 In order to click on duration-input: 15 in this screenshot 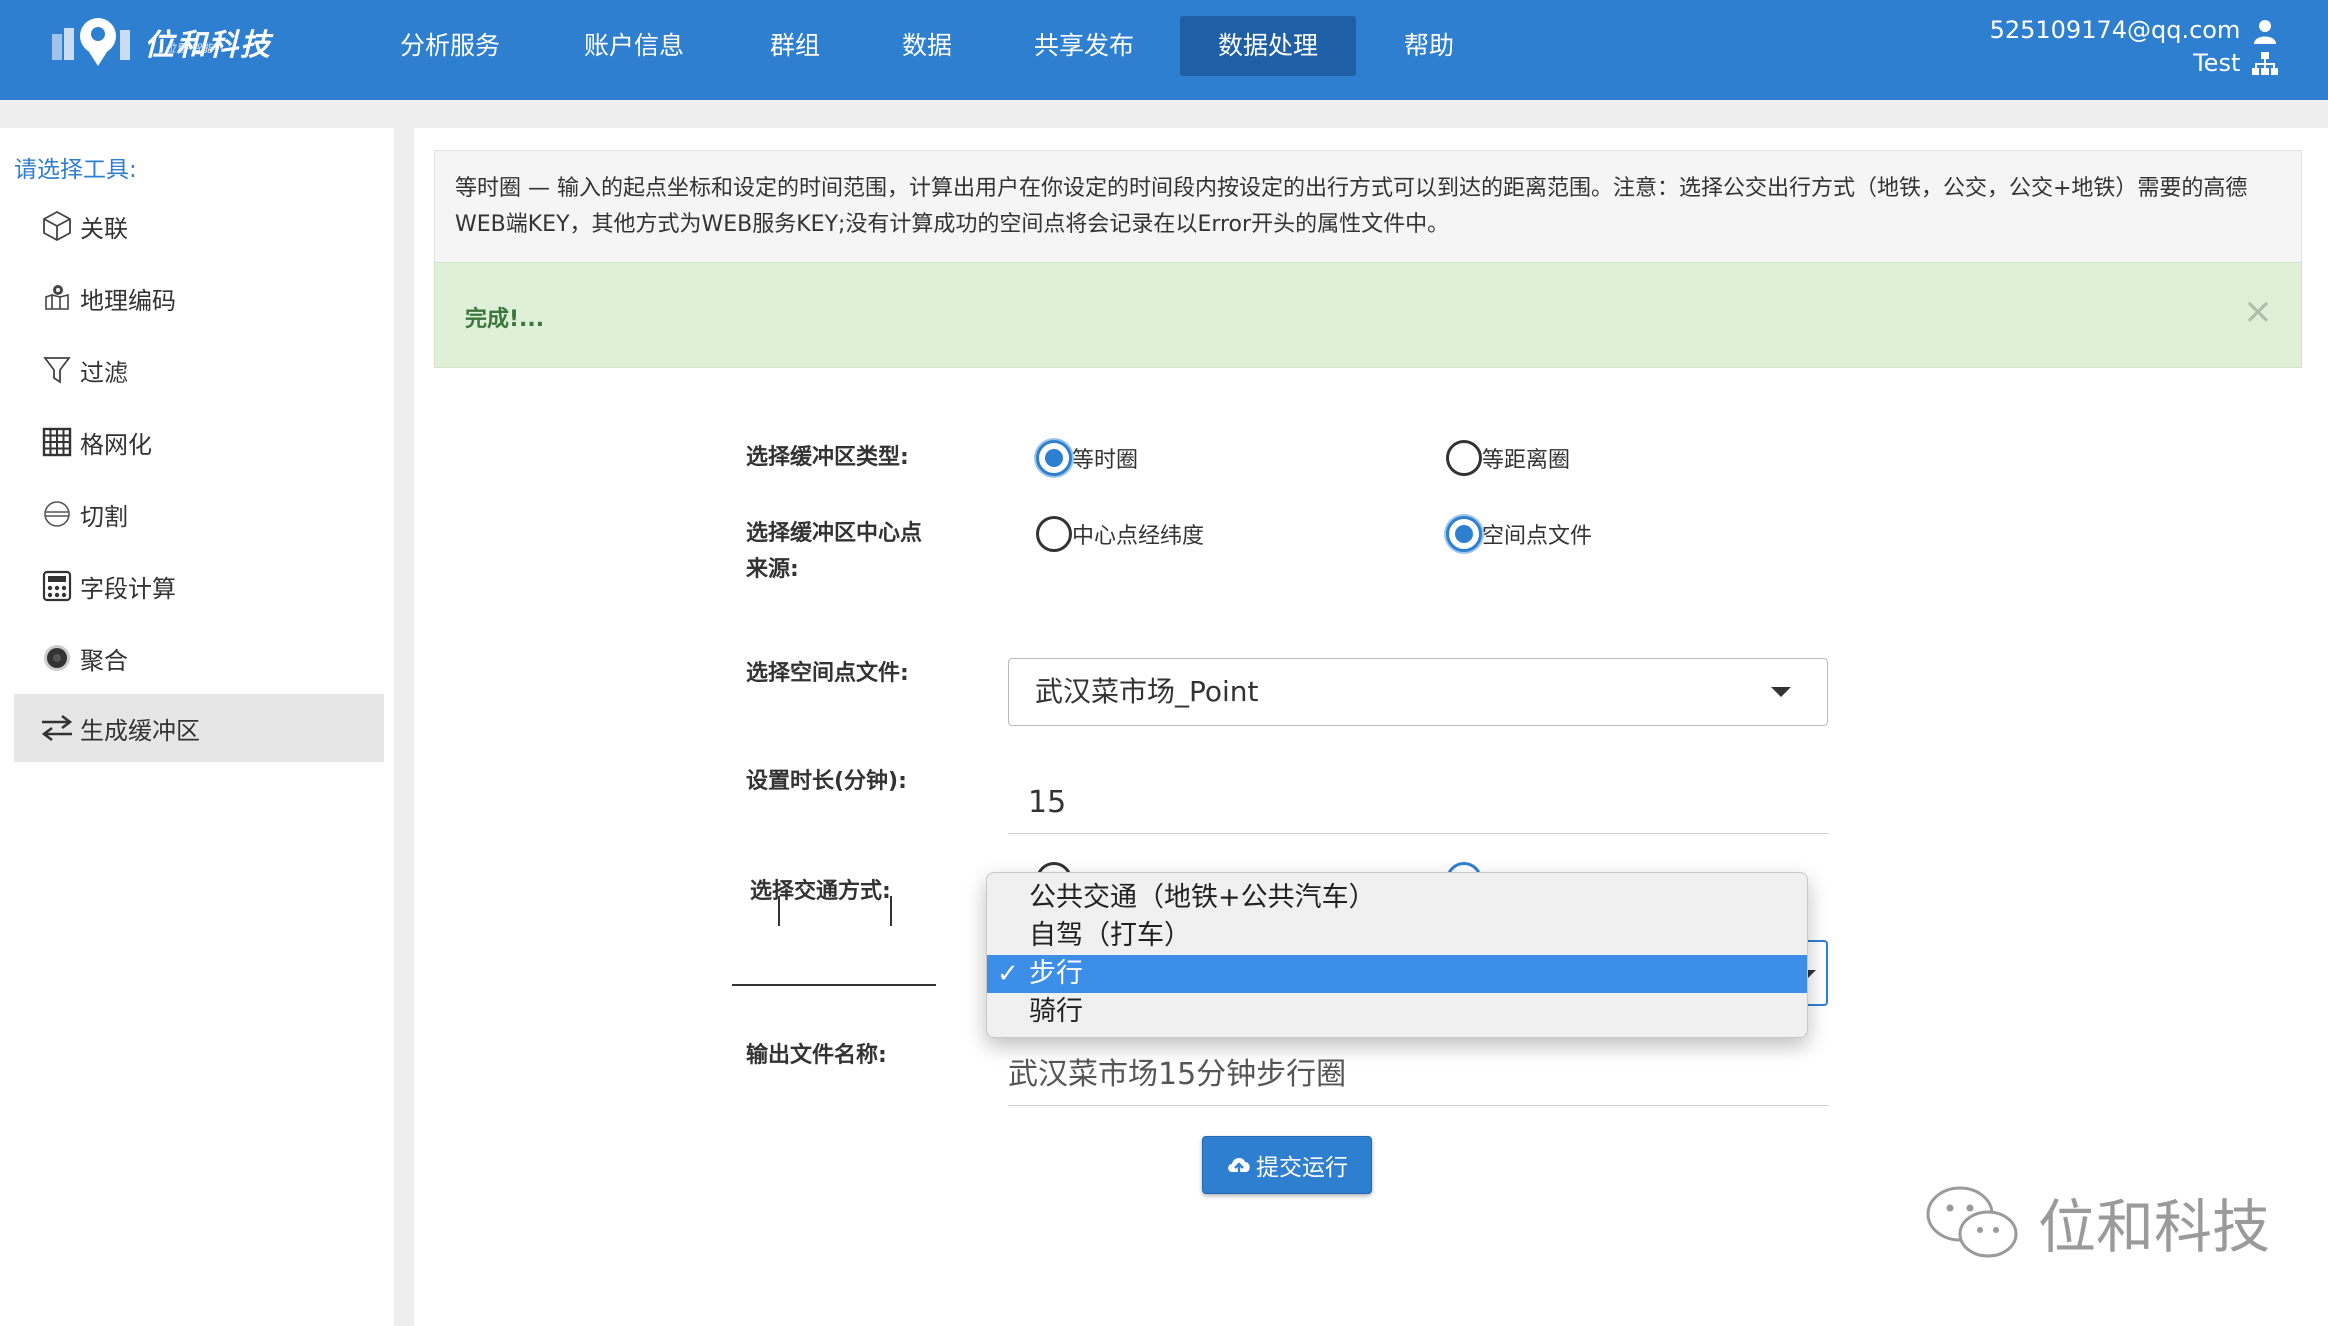, I will do `click(1418, 801)`.